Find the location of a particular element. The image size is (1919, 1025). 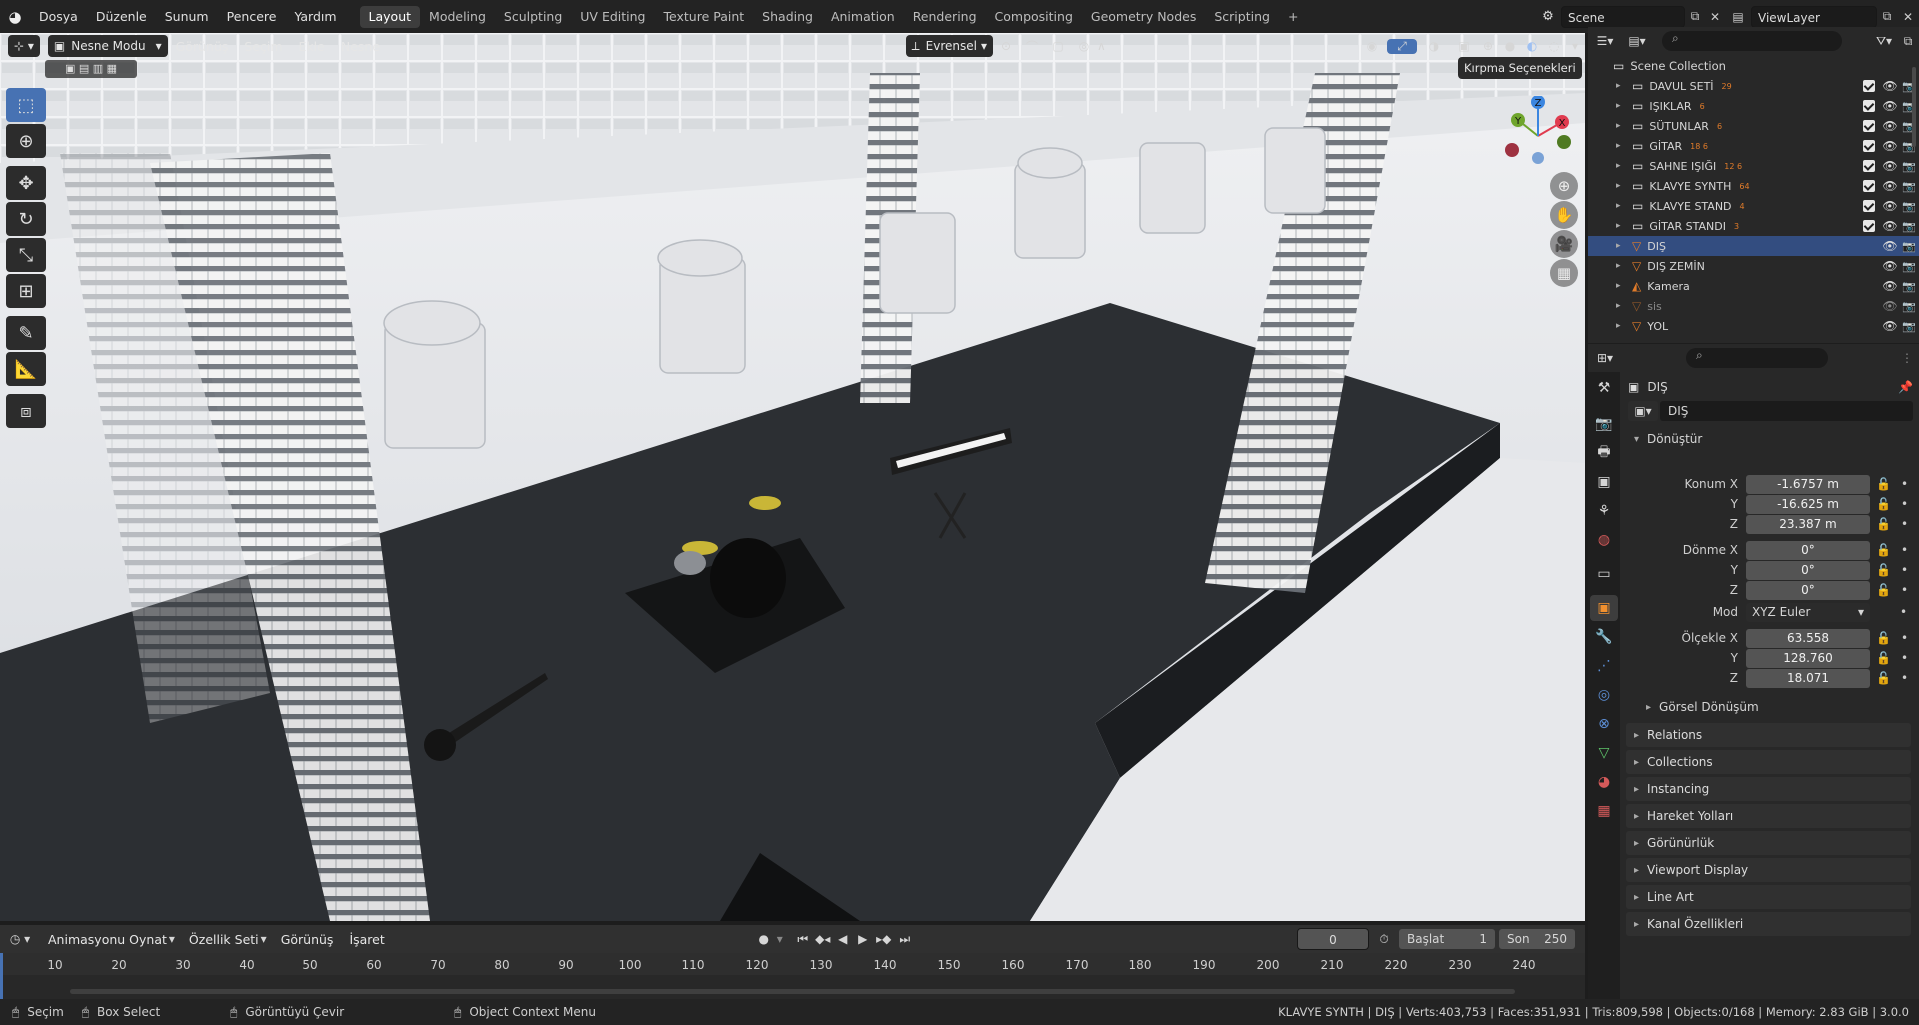

outliner-row: ▸ ▽ YOL 👁 📷 is located at coordinates (1753, 326).